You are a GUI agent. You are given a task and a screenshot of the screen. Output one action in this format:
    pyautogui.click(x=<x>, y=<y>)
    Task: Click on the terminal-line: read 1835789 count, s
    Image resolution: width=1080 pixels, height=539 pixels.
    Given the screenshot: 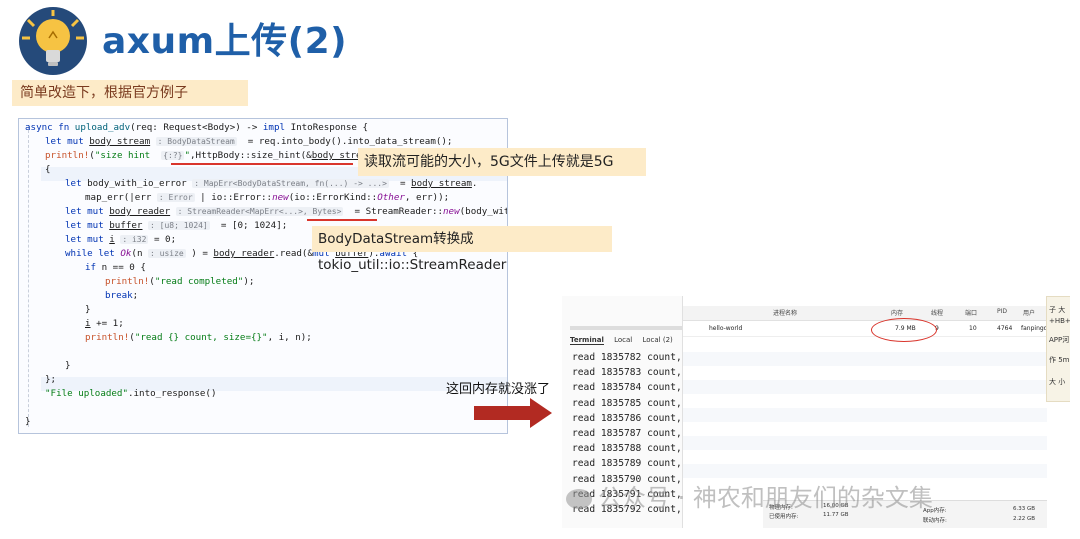 What is the action you would take?
    pyautogui.click(x=633, y=464)
    